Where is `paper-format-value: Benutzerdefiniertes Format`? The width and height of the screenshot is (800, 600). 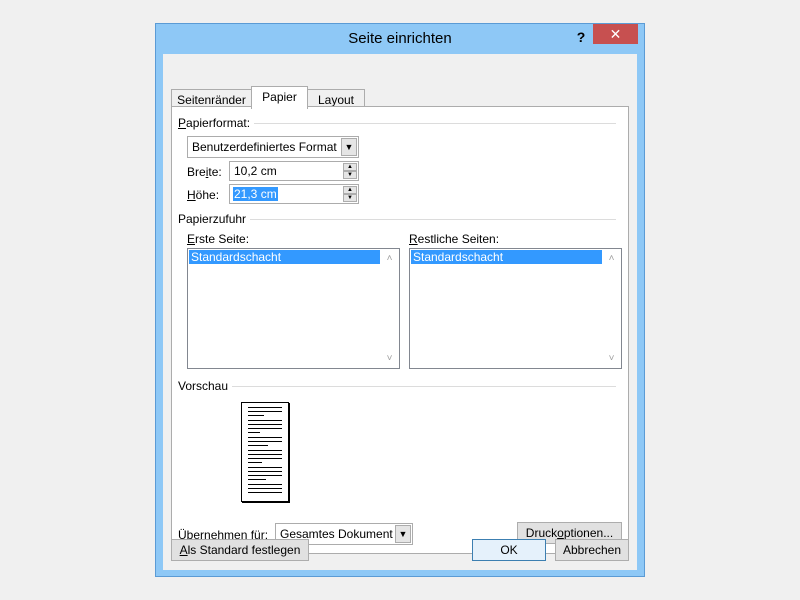
paper-format-value: Benutzerdefiniertes Format is located at coordinates (264, 147).